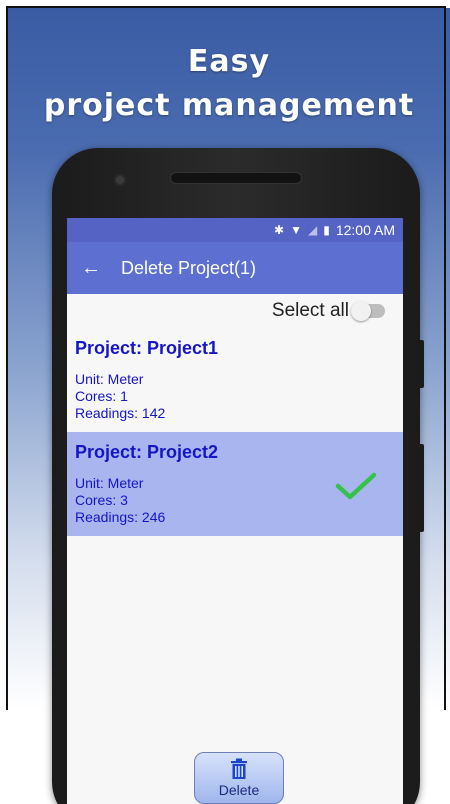 This screenshot has width=450, height=804. I want to click on status-time: 12:00 AM, so click(365, 230).